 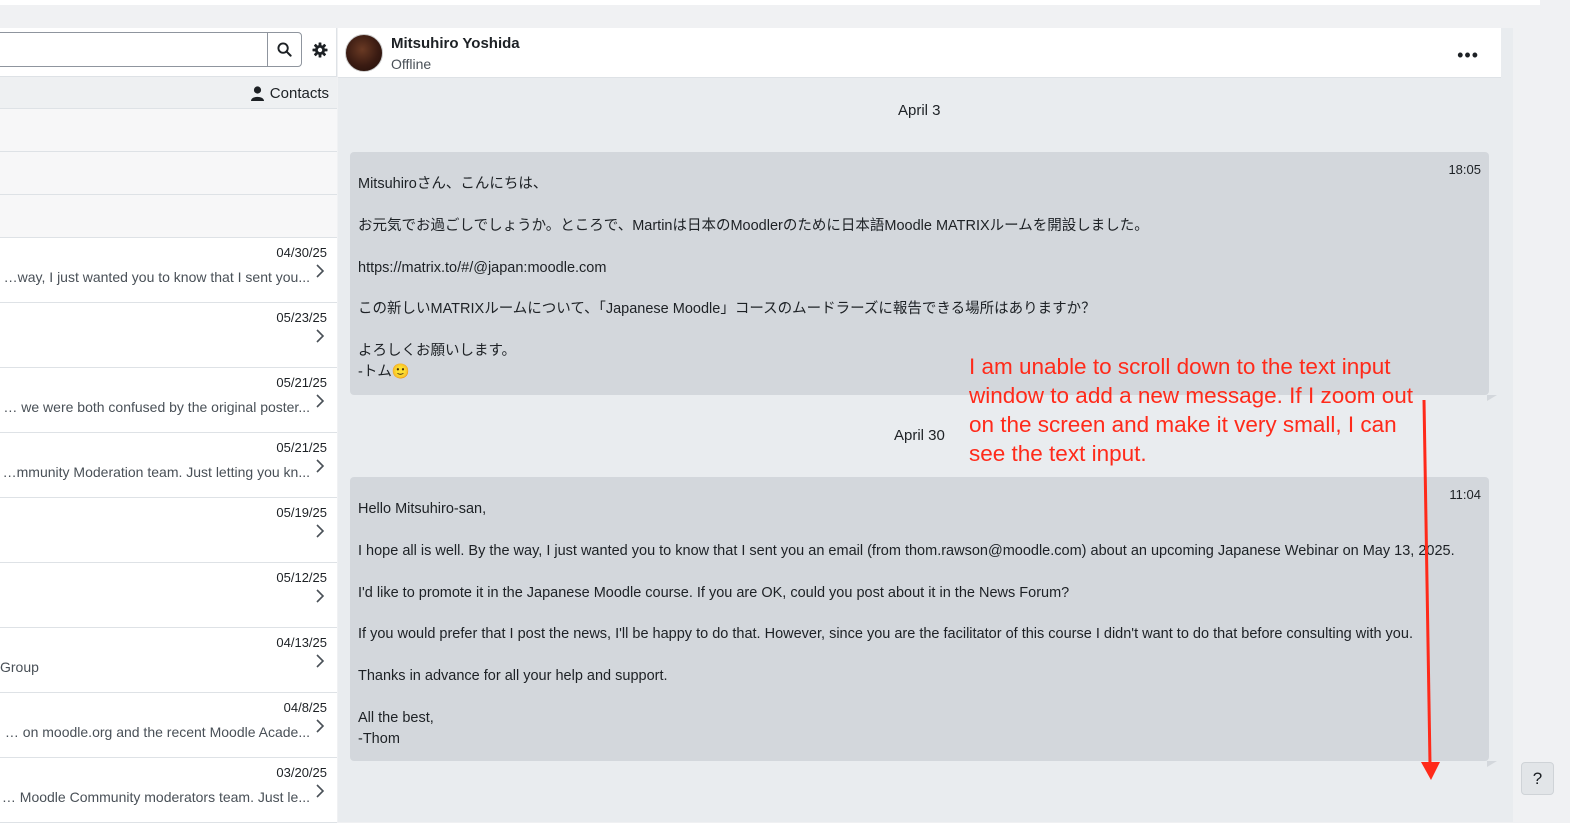 I want to click on contacts-label: Contacts, so click(x=299, y=93).